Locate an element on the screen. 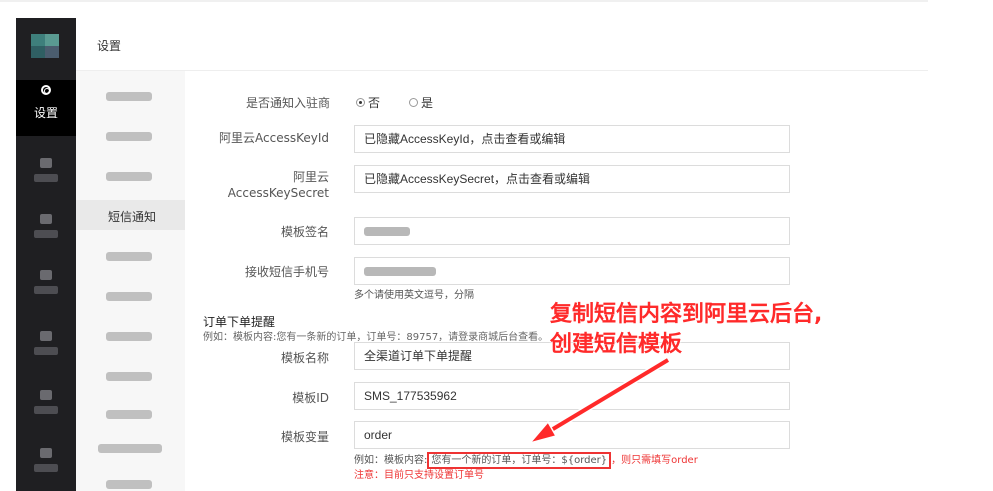  radio-label: 是 is located at coordinates (427, 103).